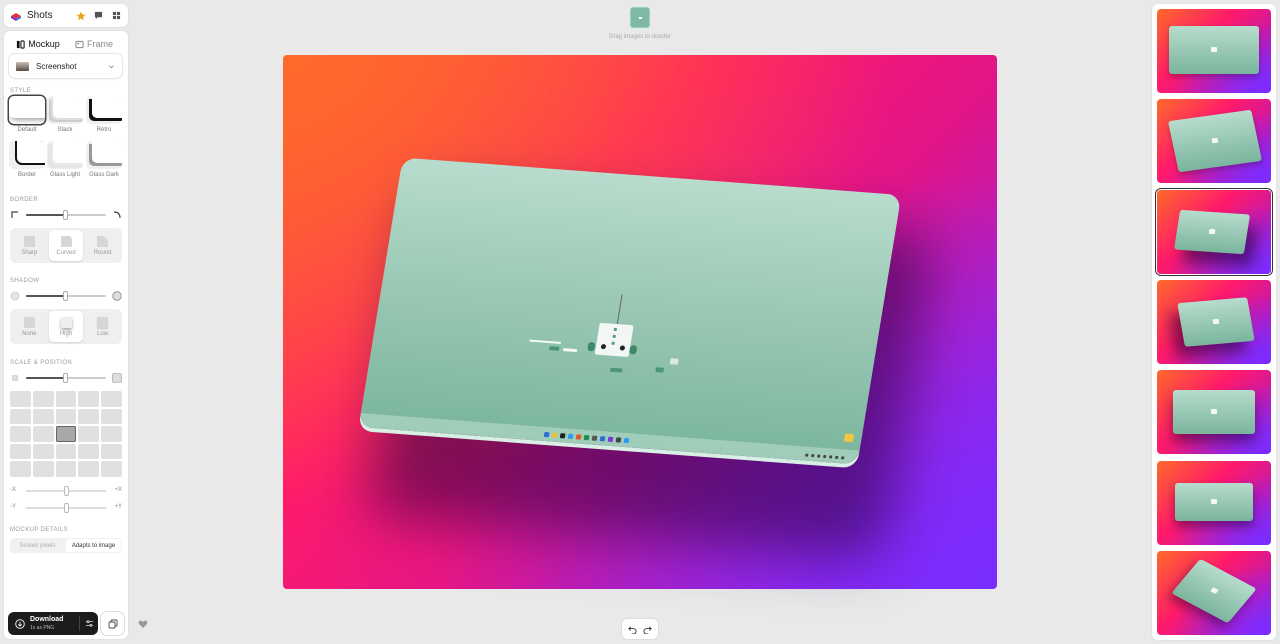 The width and height of the screenshot is (1280, 644). I want to click on style-default-label: Default, so click(27, 130).